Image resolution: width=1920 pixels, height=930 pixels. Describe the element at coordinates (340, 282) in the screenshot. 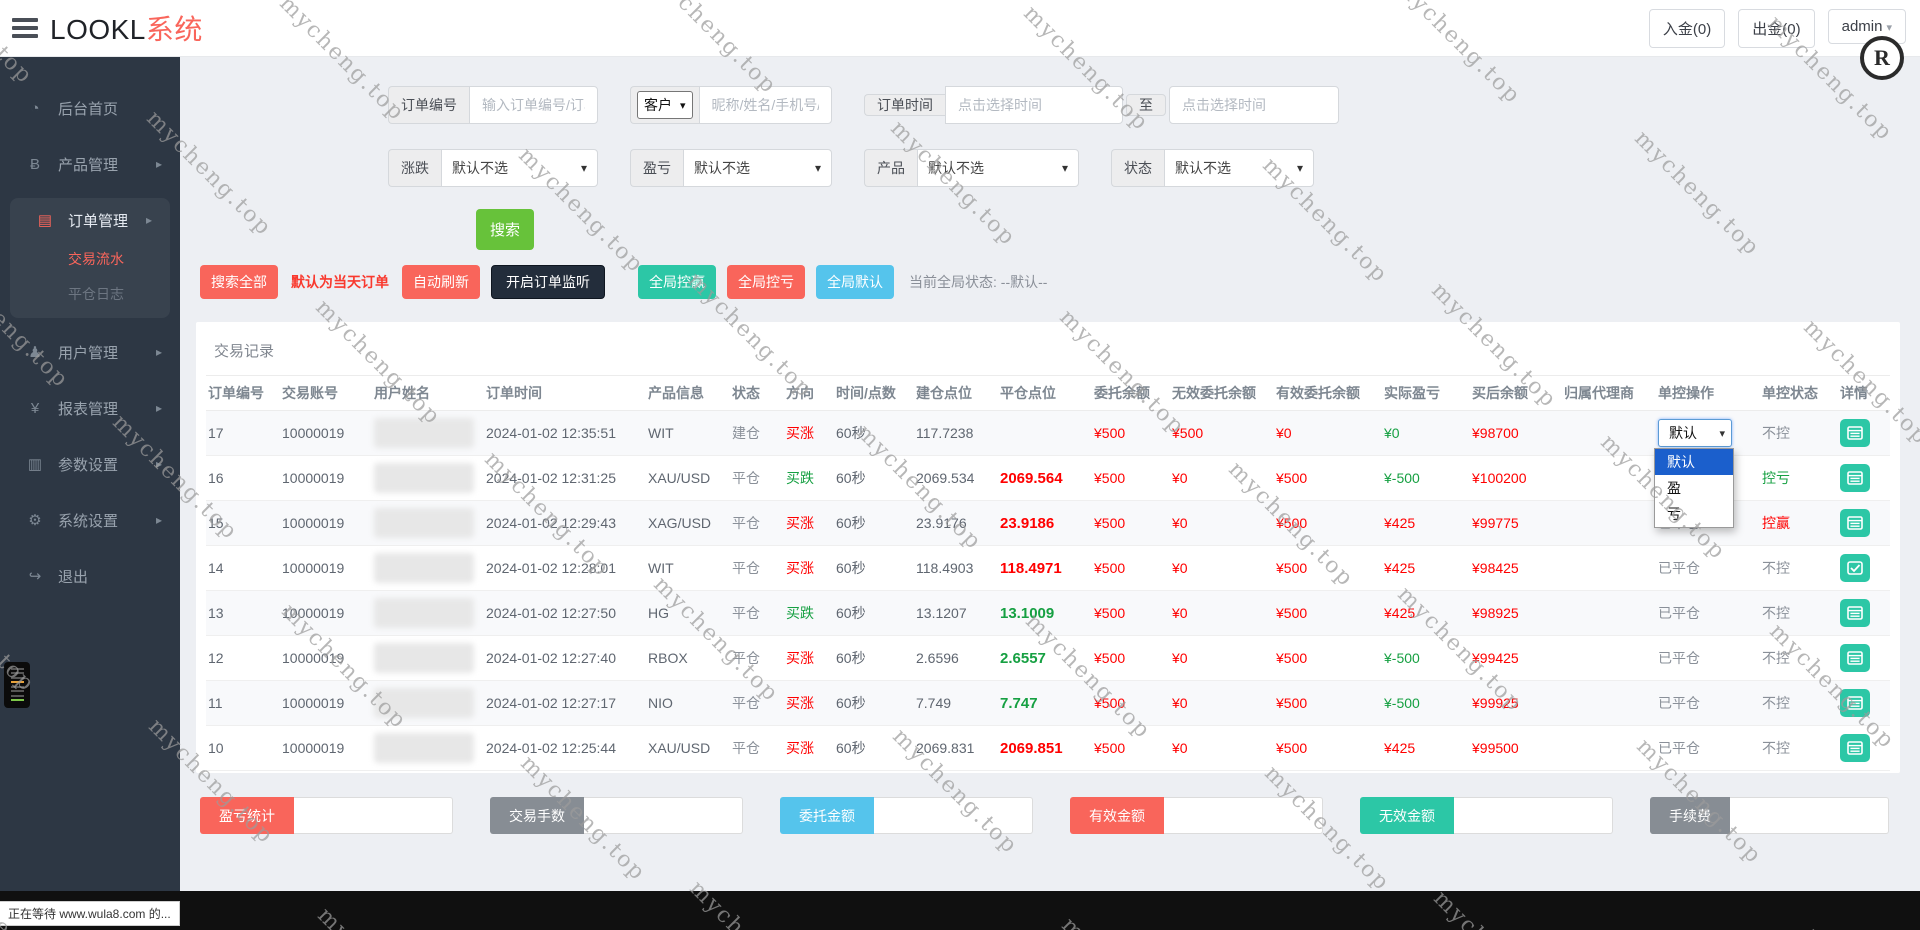

I see `default-today-button: 默认为当天订单` at that location.